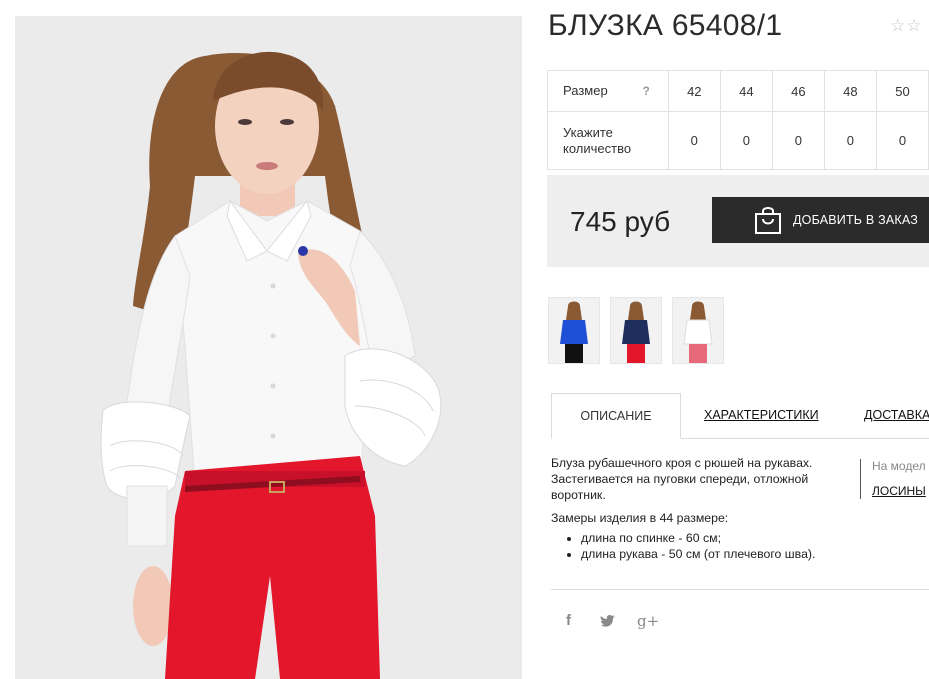 The image size is (929, 679). What do you see at coordinates (694, 91) in the screenshot?
I see `size-42: 42` at bounding box center [694, 91].